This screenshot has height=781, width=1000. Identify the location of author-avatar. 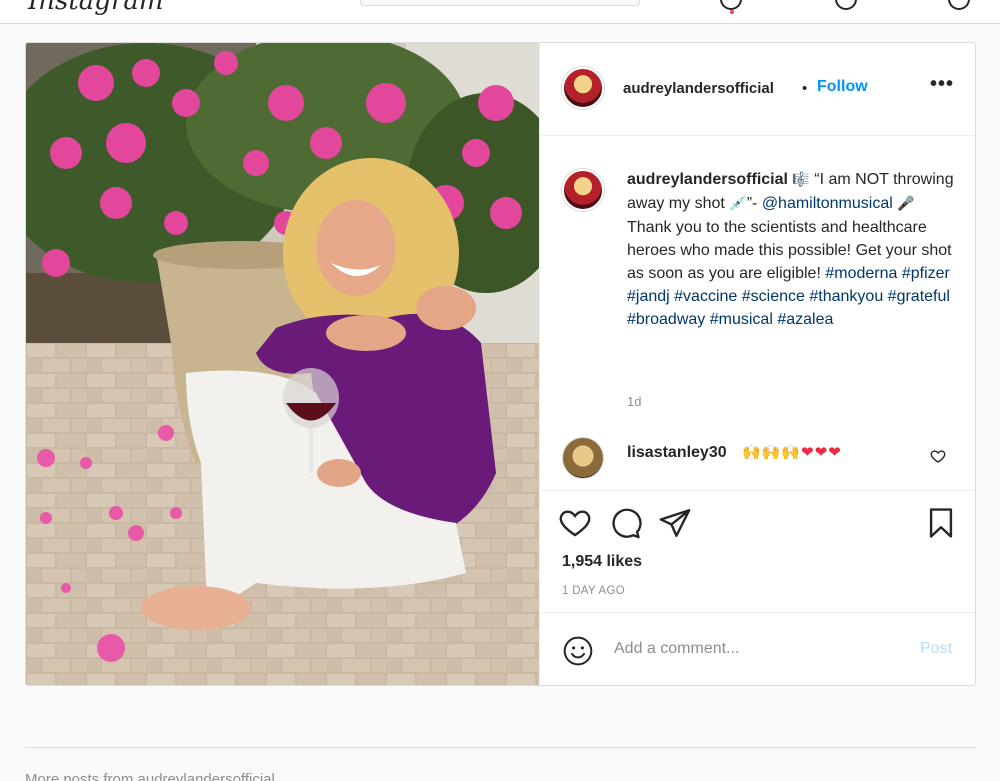
(583, 88).